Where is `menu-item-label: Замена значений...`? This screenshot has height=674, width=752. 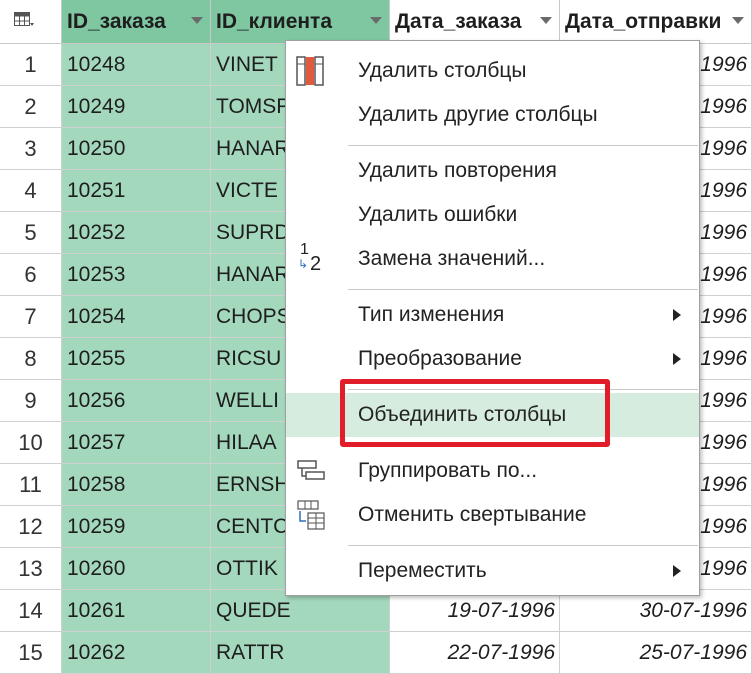
menu-item-label: Замена значений... is located at coordinates (452, 258).